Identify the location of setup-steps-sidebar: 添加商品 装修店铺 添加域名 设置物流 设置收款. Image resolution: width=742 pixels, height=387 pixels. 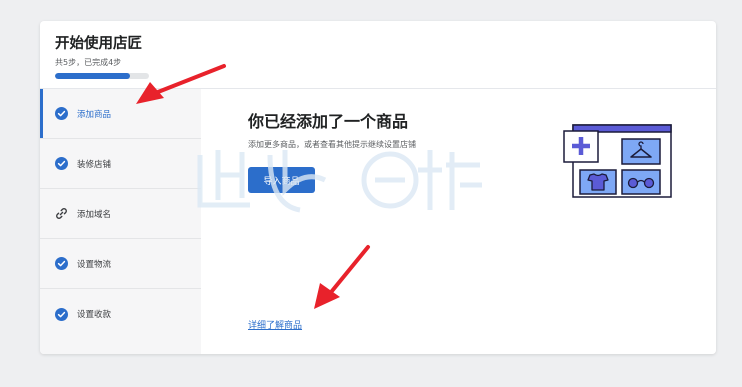
(120, 221).